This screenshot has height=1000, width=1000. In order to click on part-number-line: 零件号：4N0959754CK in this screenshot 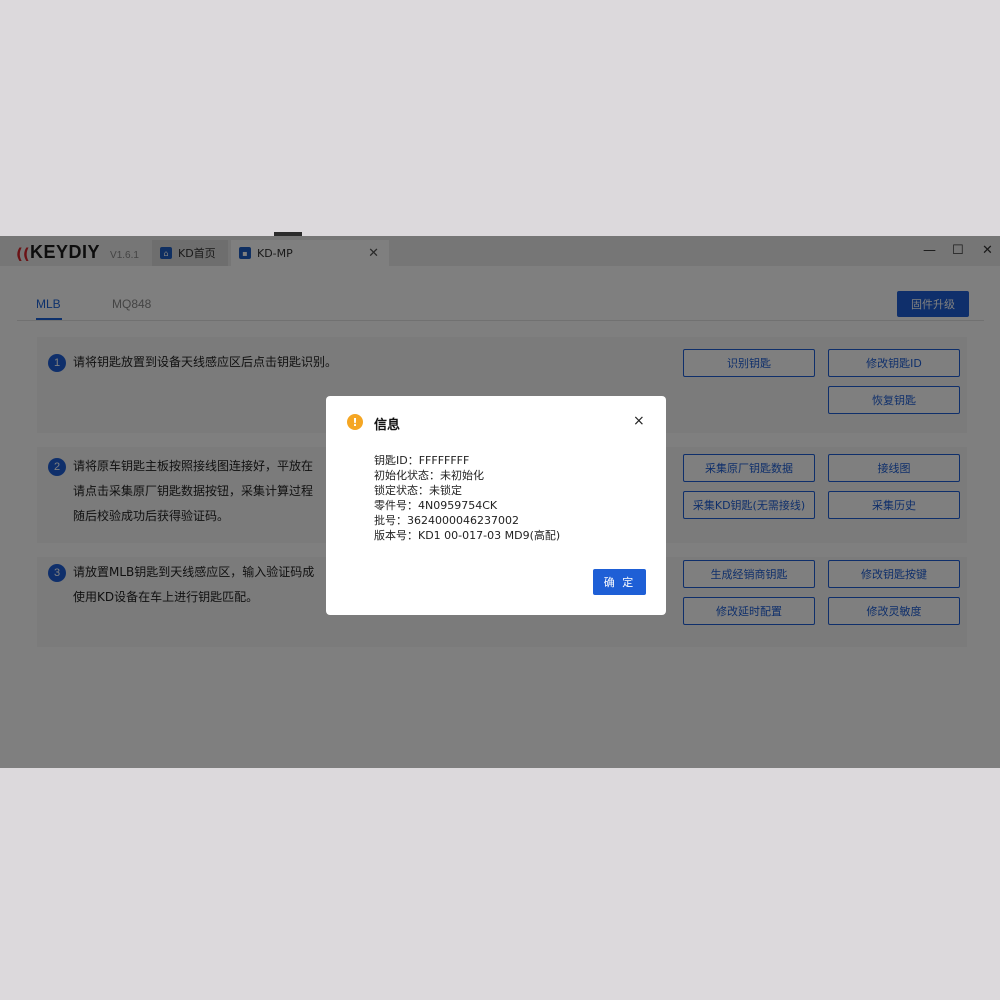, I will do `click(436, 505)`.